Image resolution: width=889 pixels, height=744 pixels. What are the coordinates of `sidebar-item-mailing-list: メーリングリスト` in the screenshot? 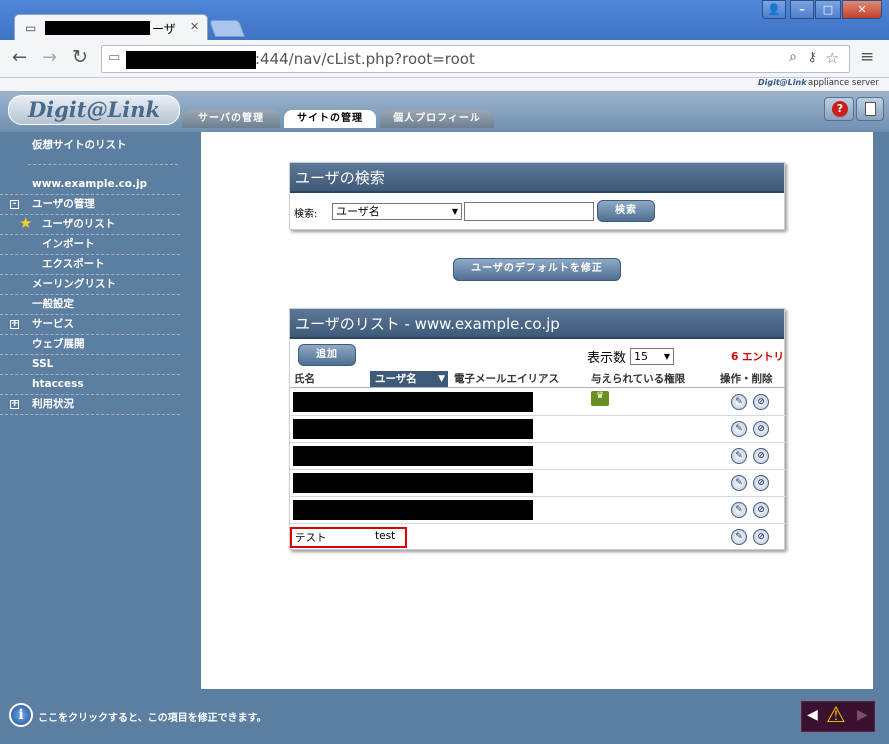 It's located at (90, 285).